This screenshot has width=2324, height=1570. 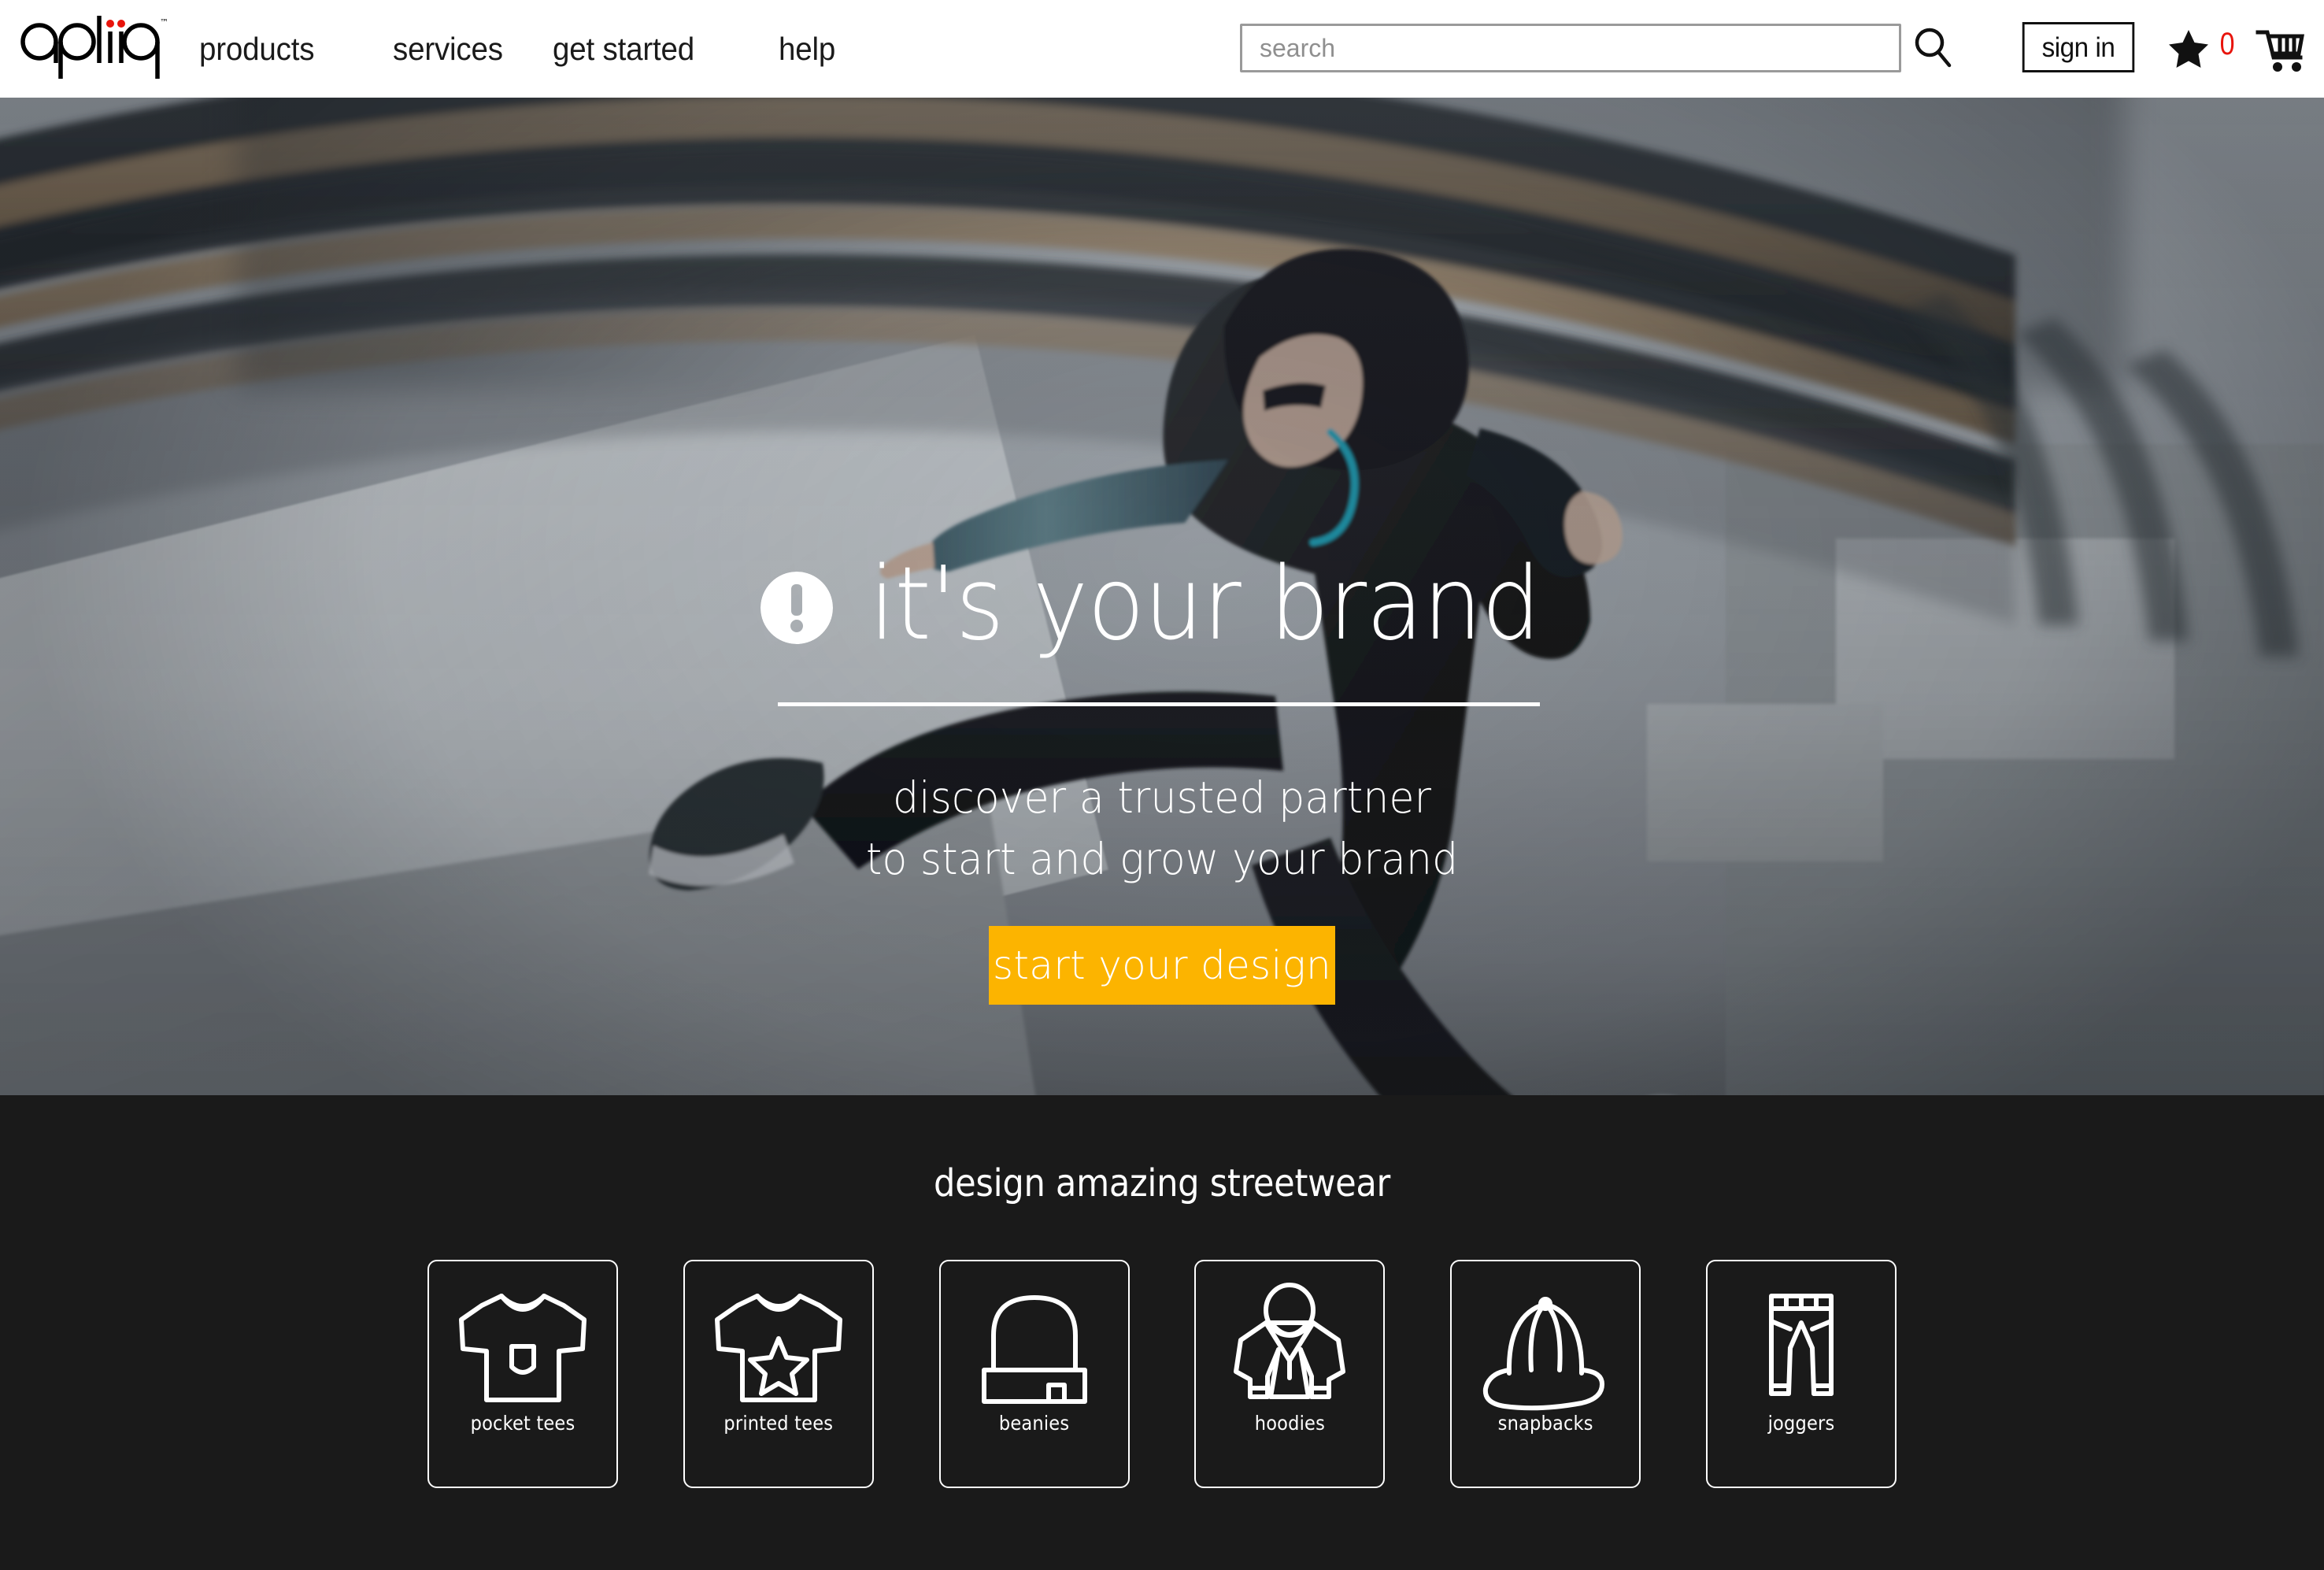 What do you see at coordinates (522, 1423) in the screenshot?
I see `category-label-pocket-tees: pocket tees` at bounding box center [522, 1423].